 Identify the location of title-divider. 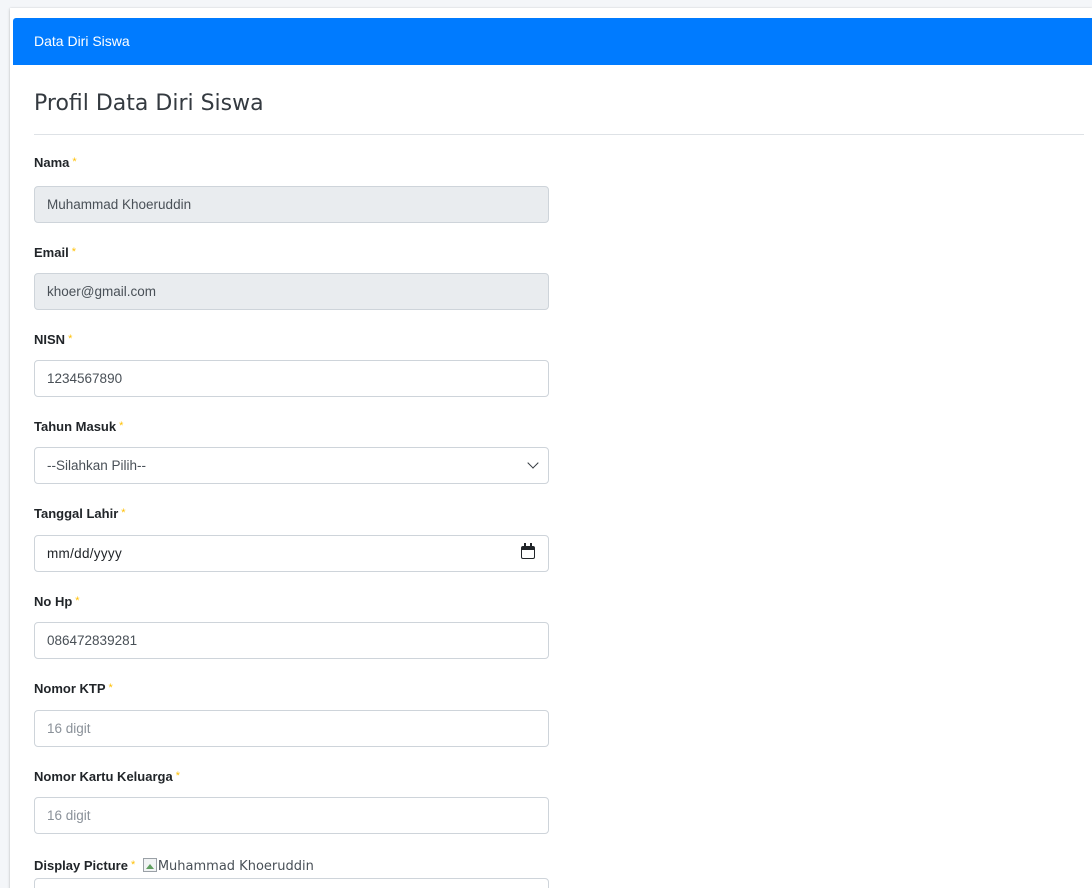
(559, 134).